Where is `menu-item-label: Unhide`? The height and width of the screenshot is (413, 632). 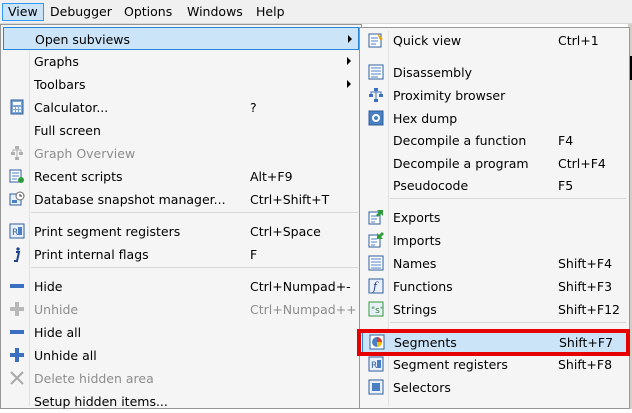 menu-item-label: Unhide is located at coordinates (56, 309).